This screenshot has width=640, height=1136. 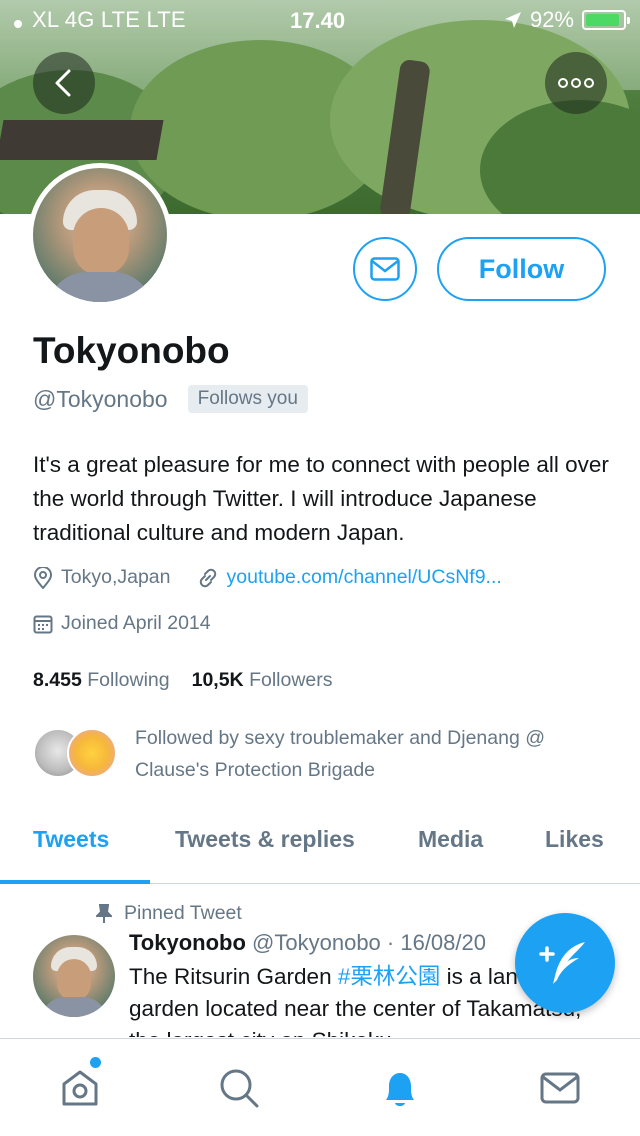 What do you see at coordinates (183, 913) in the screenshot?
I see `pinned-label: Pinned Tweet` at bounding box center [183, 913].